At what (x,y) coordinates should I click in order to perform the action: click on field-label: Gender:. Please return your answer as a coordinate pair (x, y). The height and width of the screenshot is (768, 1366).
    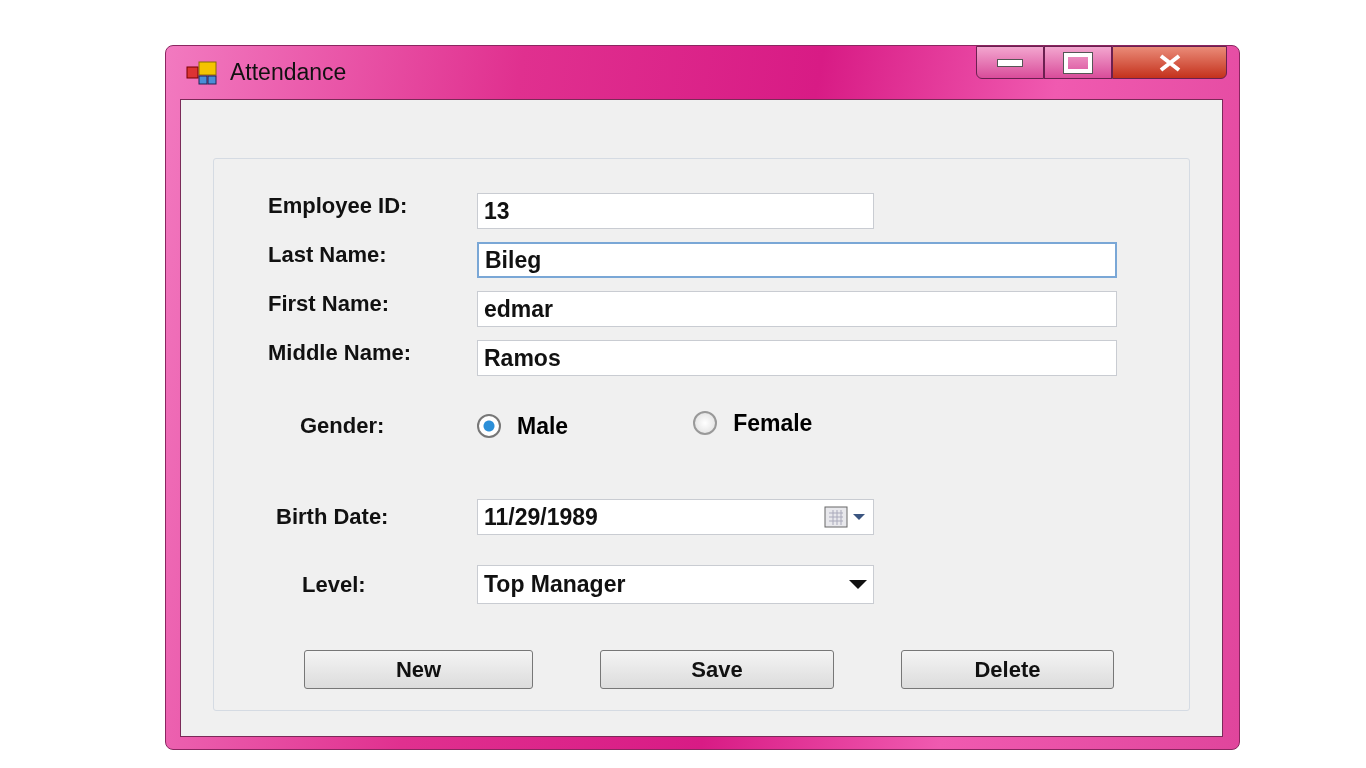
    Looking at the image, I should click on (343, 426).